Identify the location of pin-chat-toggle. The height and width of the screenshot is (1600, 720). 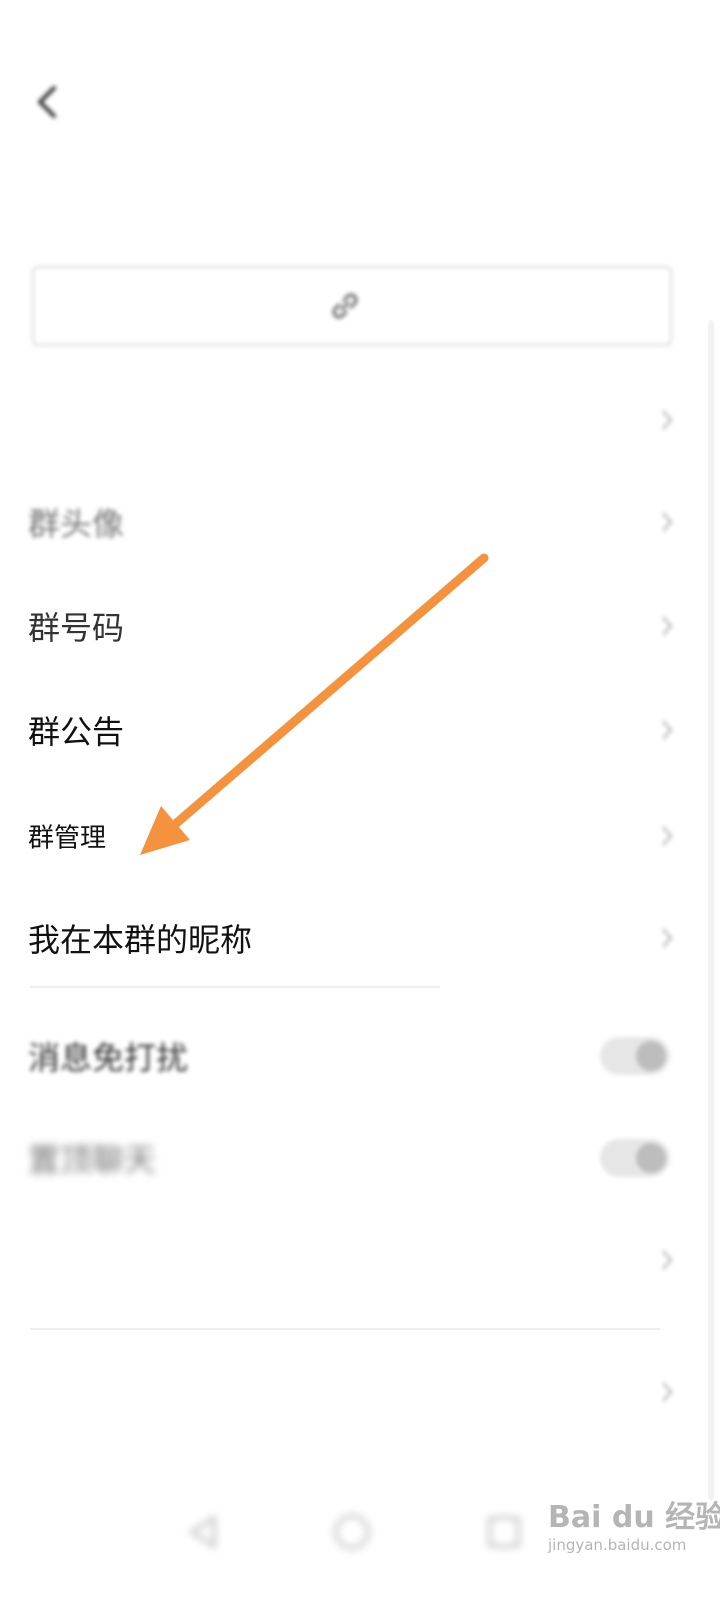
(635, 1158).